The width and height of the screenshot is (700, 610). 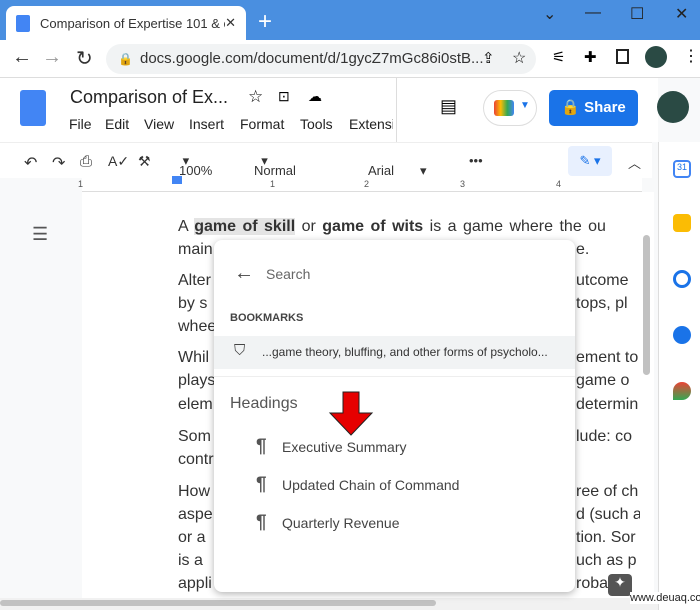 What do you see at coordinates (126, 23) in the screenshot?
I see `browser-tab: Comparison of Expertise 101 & e ✕` at bounding box center [126, 23].